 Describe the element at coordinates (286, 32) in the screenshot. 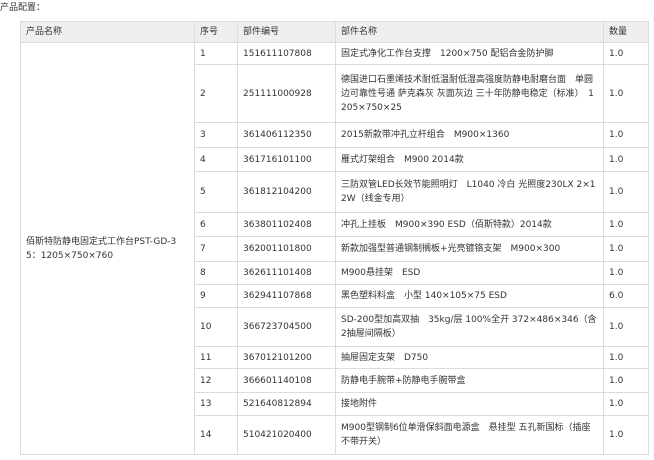

I see `column-header-code: 部件编号` at that location.